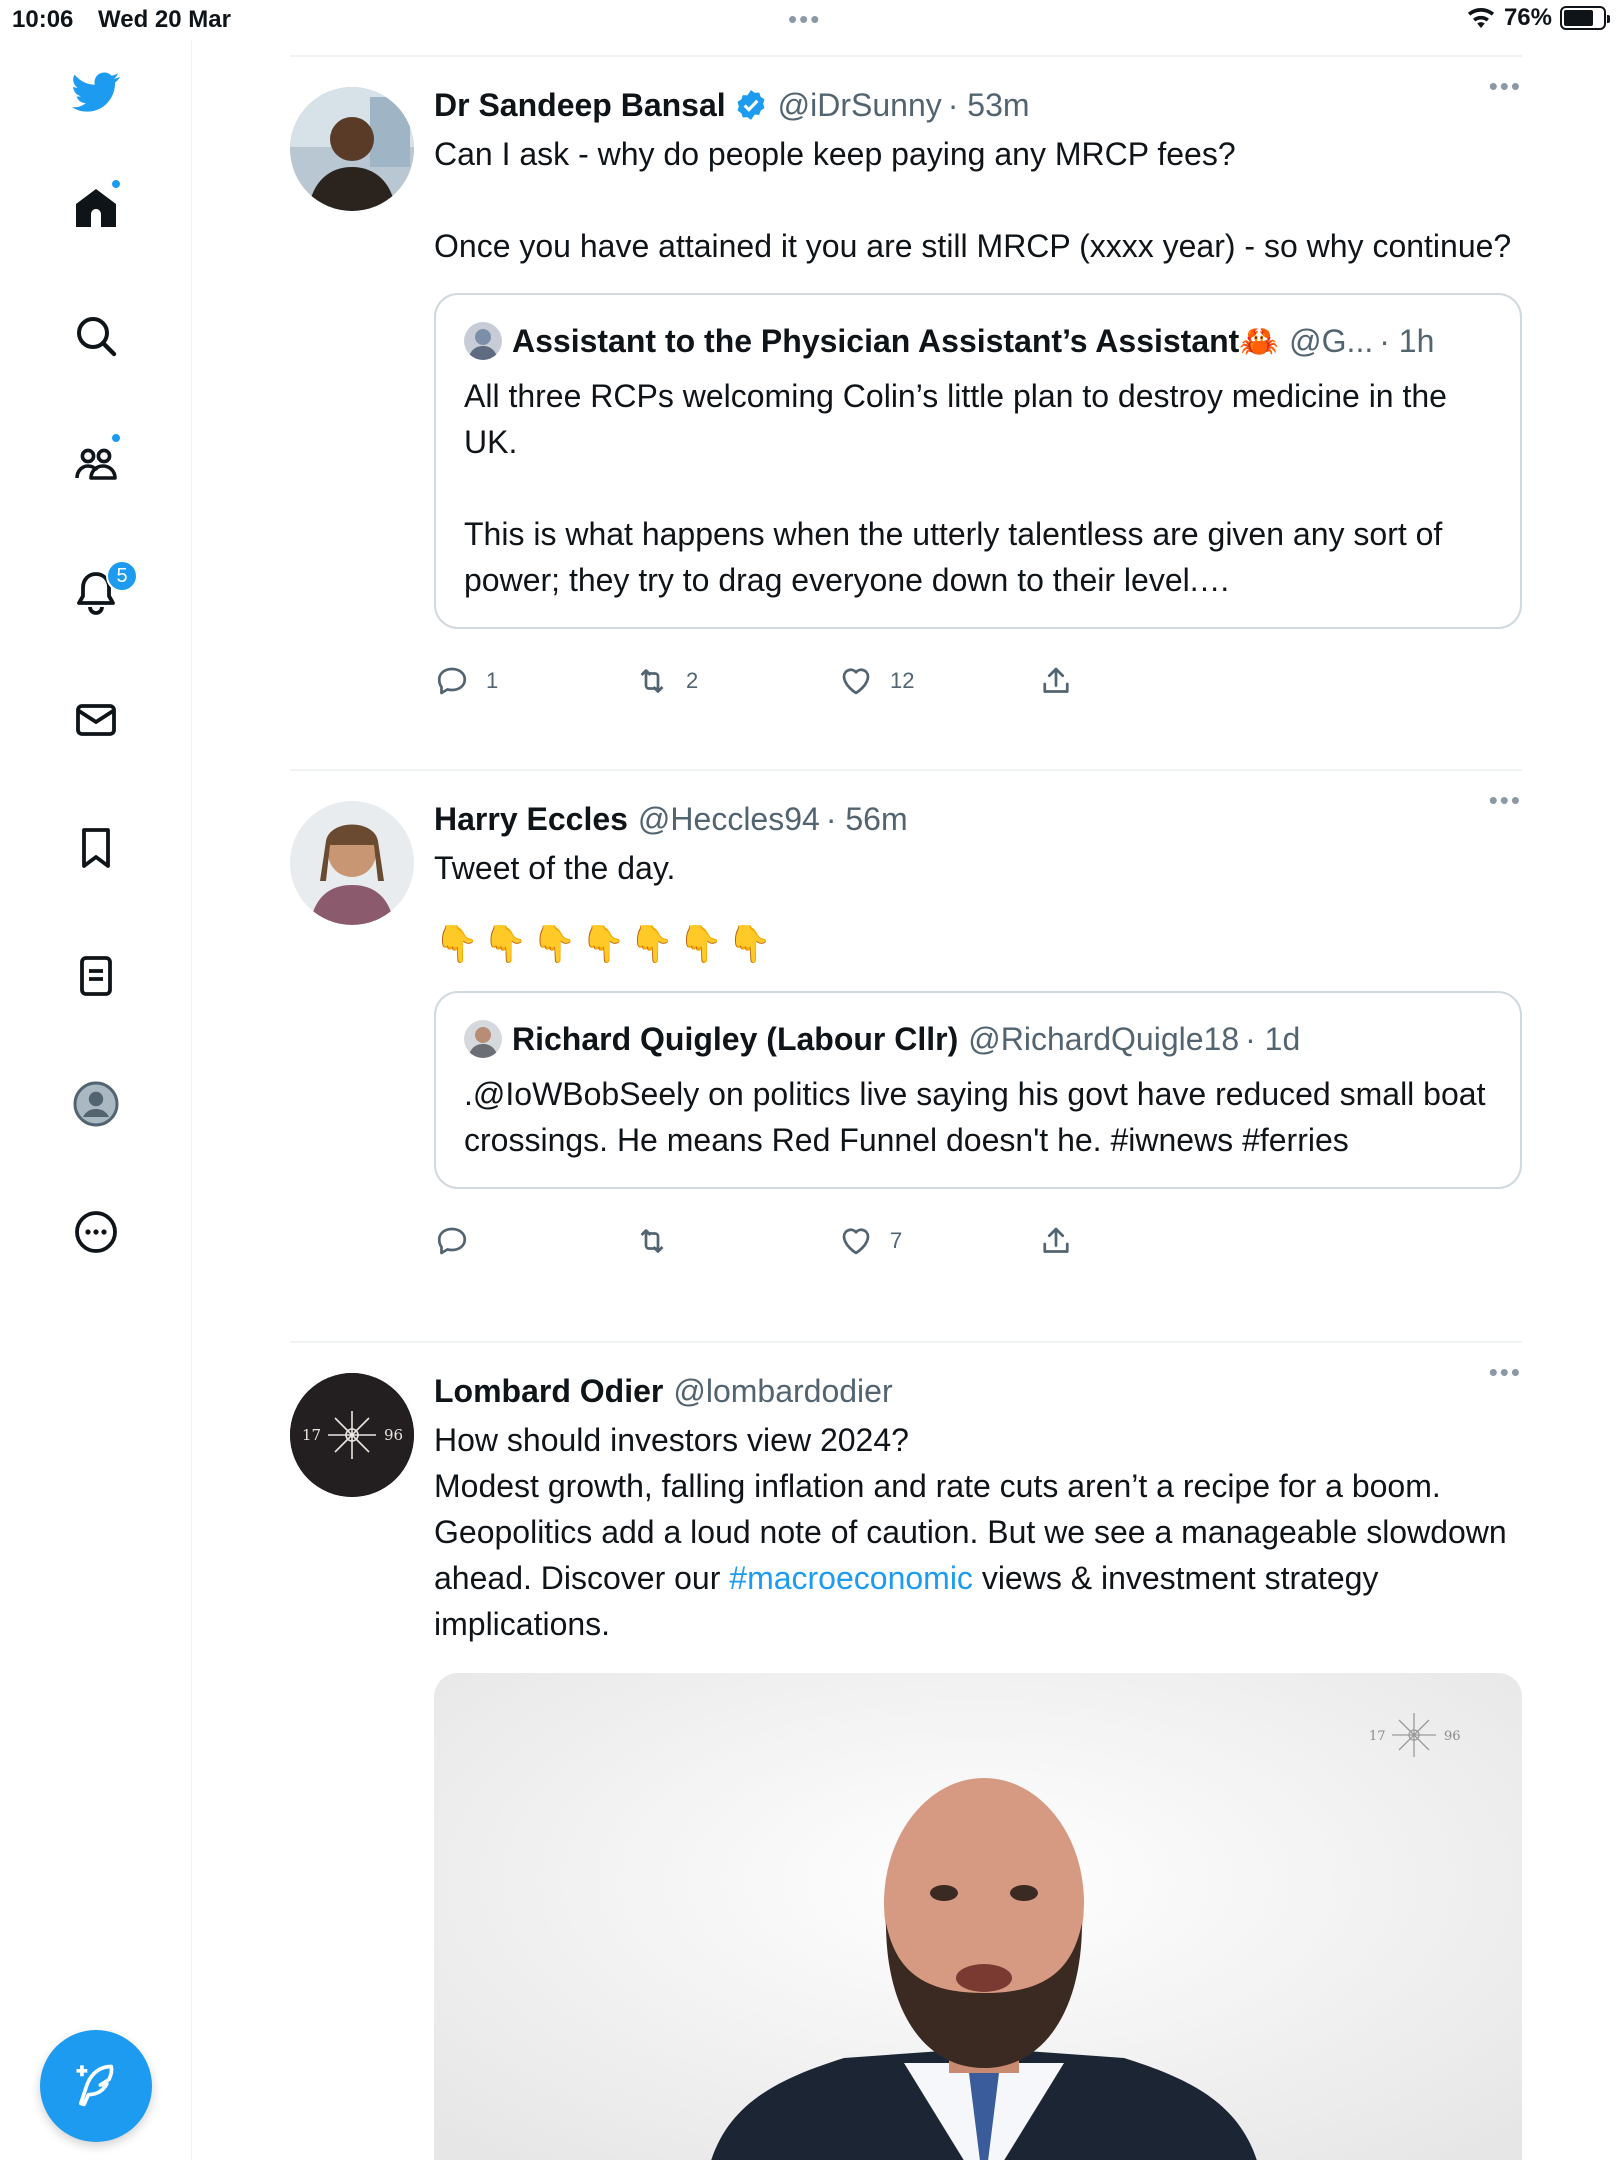 The height and width of the screenshot is (2160, 1620). I want to click on more-circle-icon, so click(96, 1232).